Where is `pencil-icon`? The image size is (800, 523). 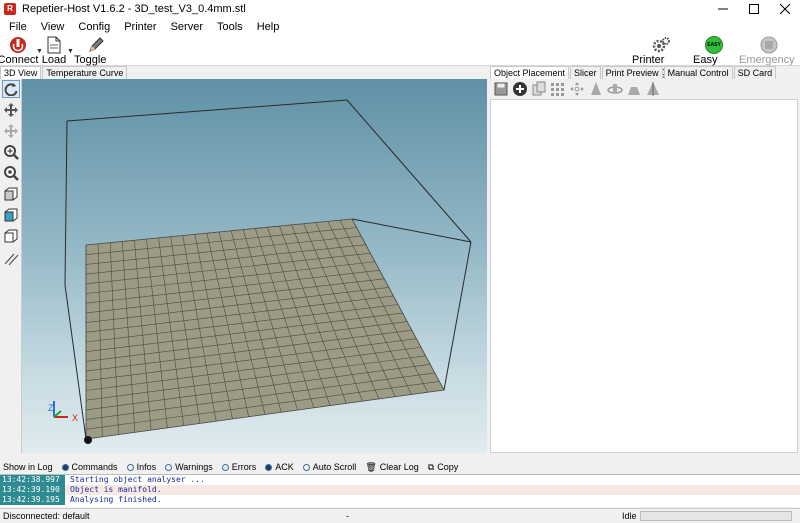
pencil-icon is located at coordinates (96, 44).